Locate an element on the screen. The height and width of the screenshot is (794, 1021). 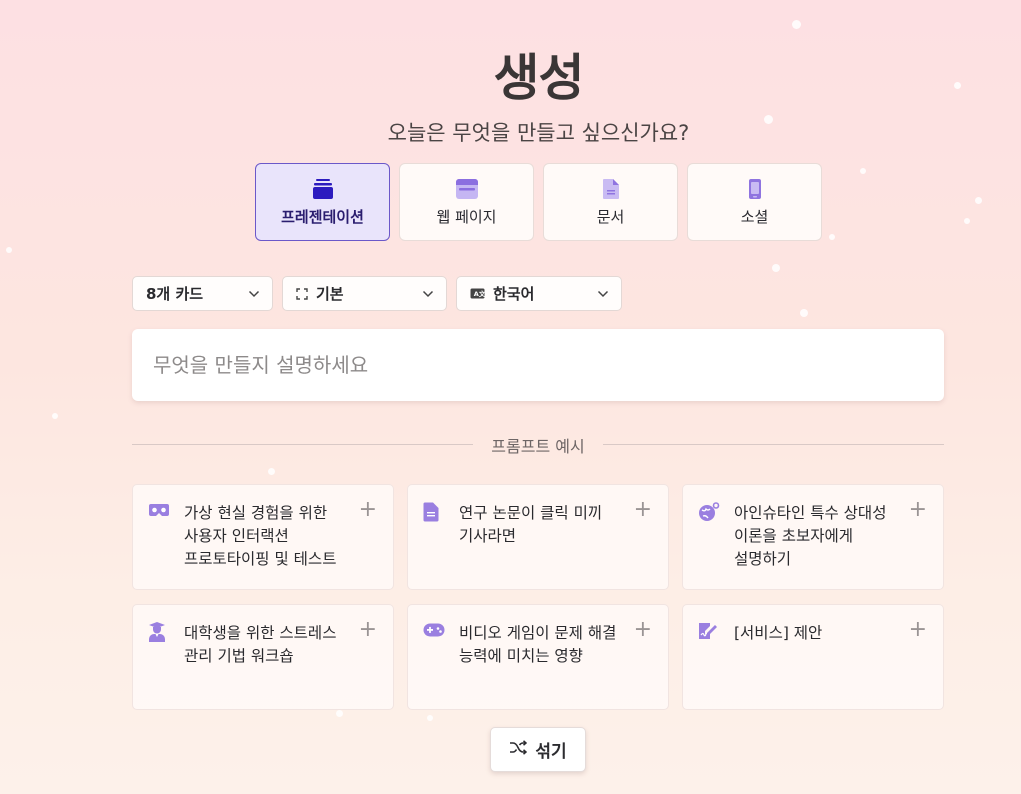
card-count-select: 8개 카드 is located at coordinates (202, 293).